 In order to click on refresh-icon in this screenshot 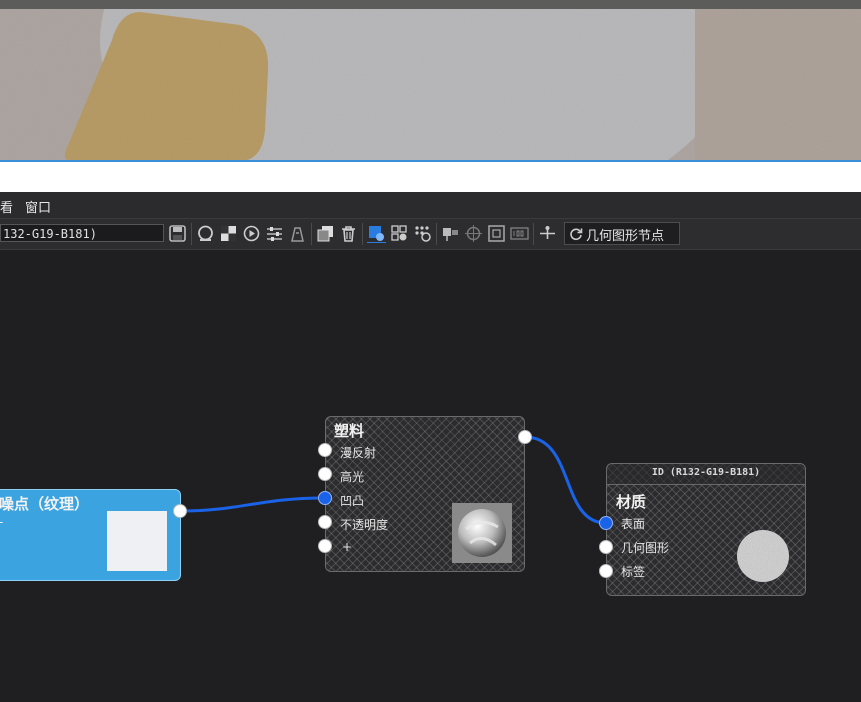, I will do `click(576, 234)`.